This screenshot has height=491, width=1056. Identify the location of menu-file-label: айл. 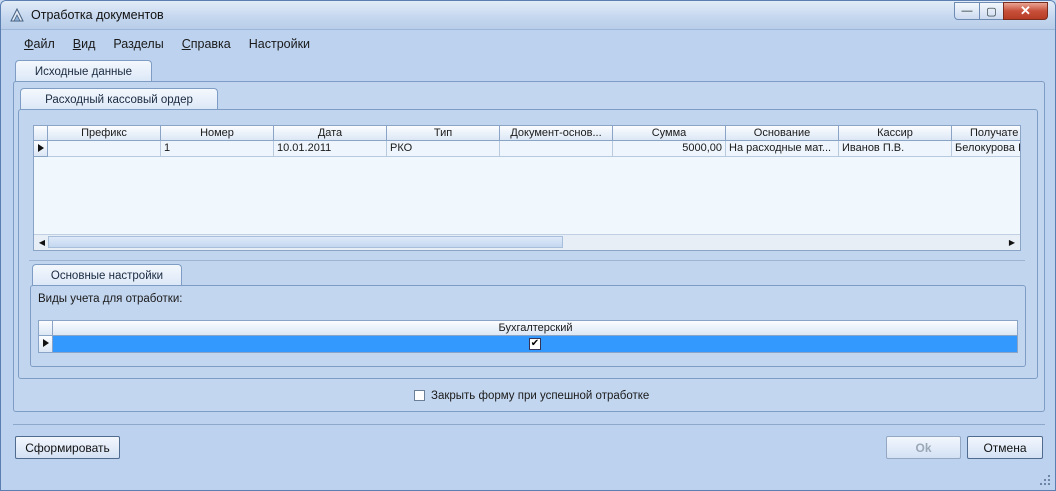
(44, 44).